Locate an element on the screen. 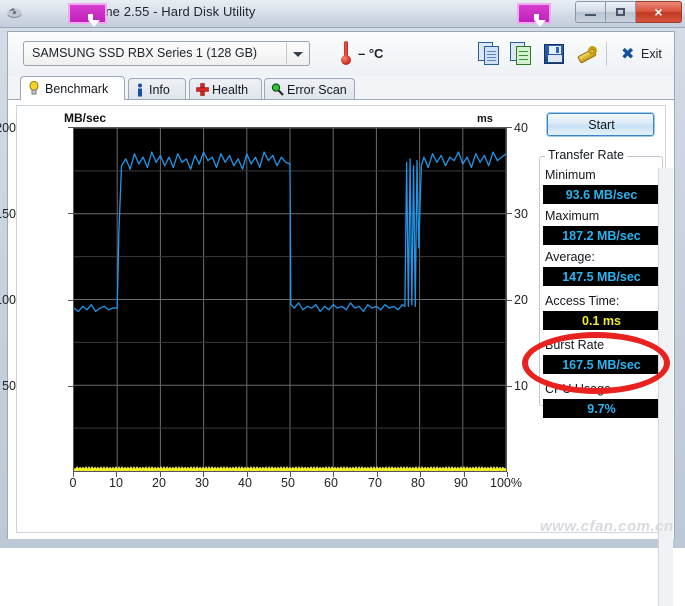 Image resolution: width=685 pixels, height=606 pixels. x-tick-40: 40 is located at coordinates (245, 483).